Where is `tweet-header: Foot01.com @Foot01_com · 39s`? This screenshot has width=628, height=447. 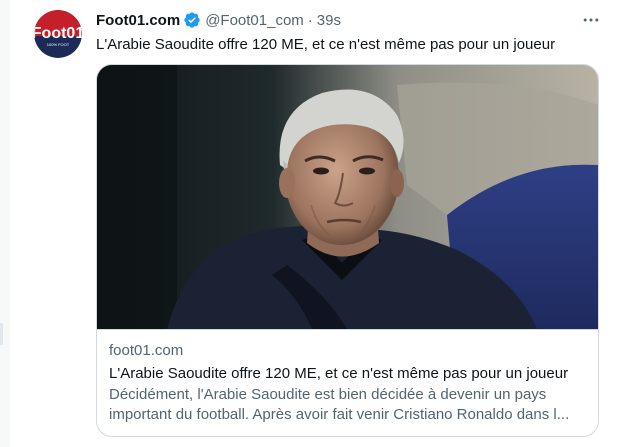
tweet-header: Foot01.com @Foot01_com · 39s is located at coordinates (362, 20).